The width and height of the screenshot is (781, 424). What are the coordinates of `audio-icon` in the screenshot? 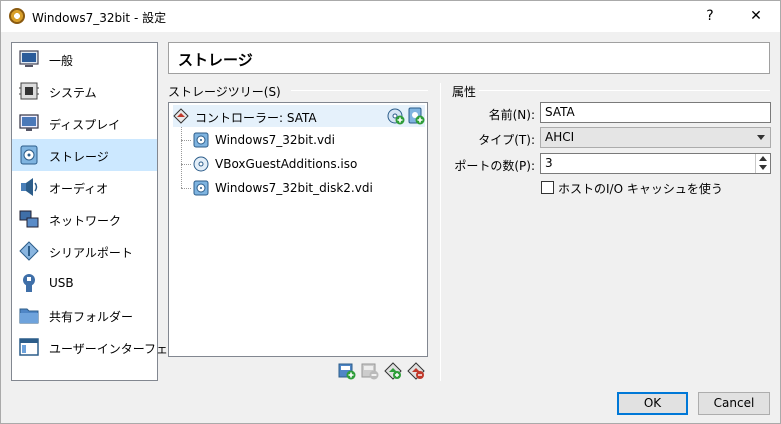 It's located at (29, 187).